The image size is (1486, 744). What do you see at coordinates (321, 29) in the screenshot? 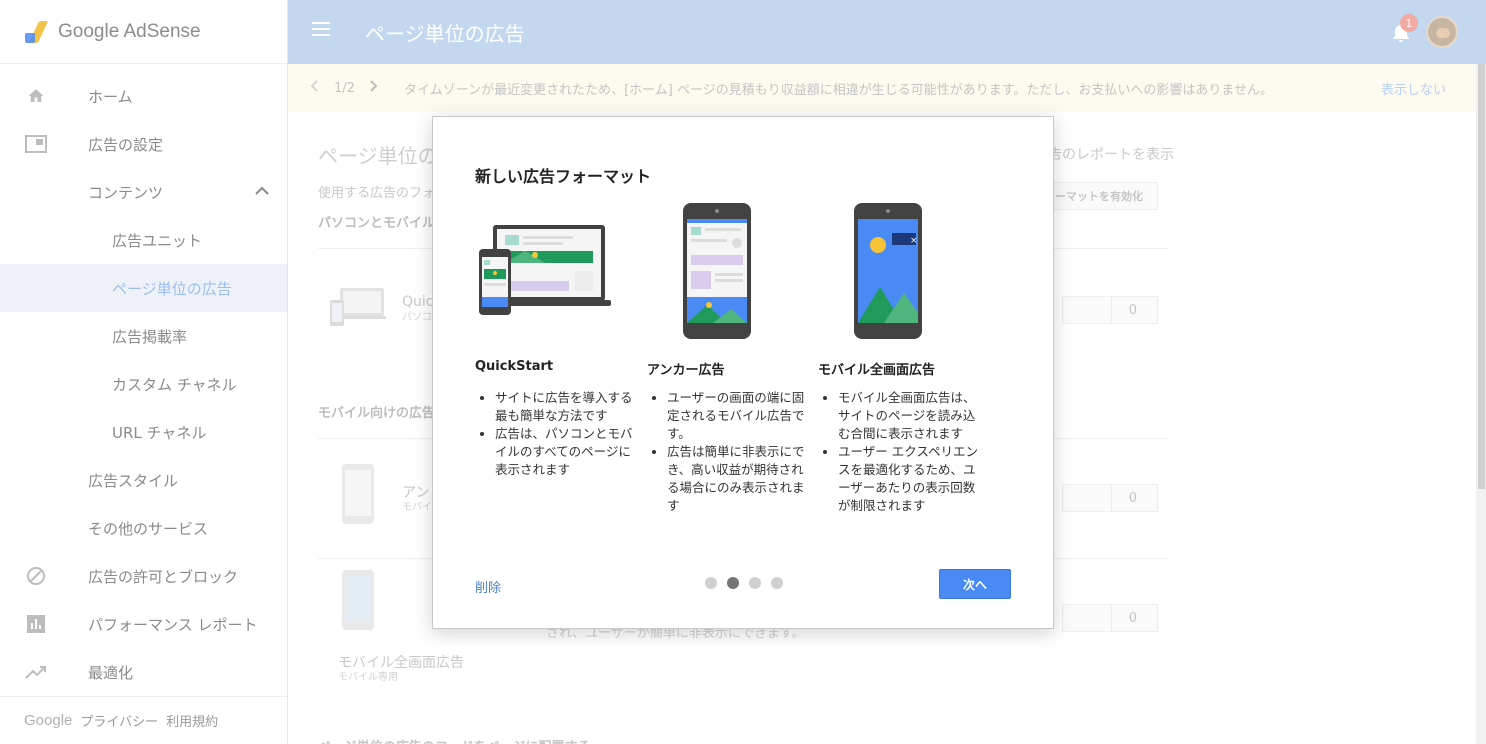
I see `menu-icon` at bounding box center [321, 29].